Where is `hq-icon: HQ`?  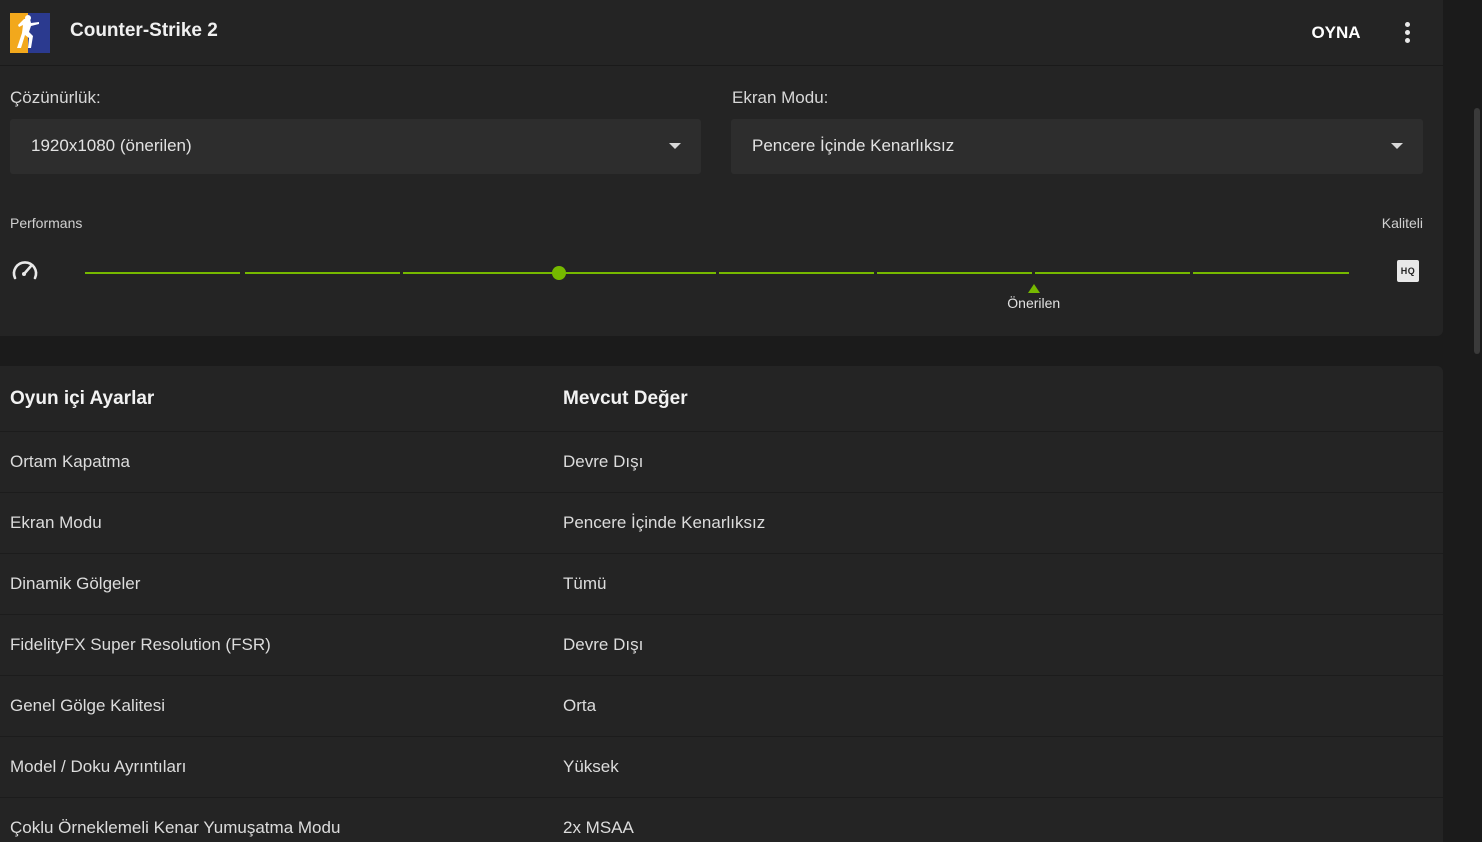
hq-icon: HQ is located at coordinates (1408, 271).